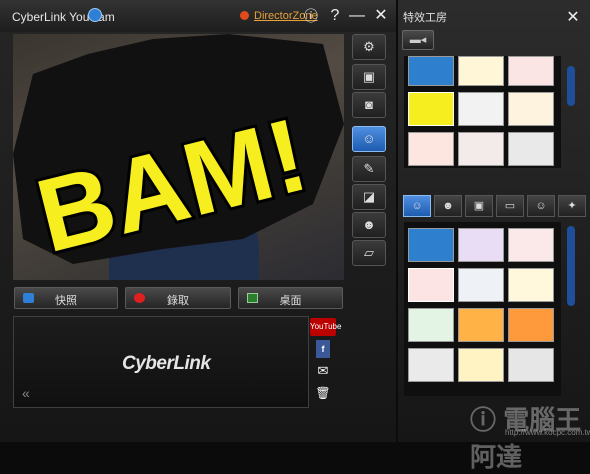  Describe the element at coordinates (357, 16) in the screenshot. I see `minimize-button: —` at that location.